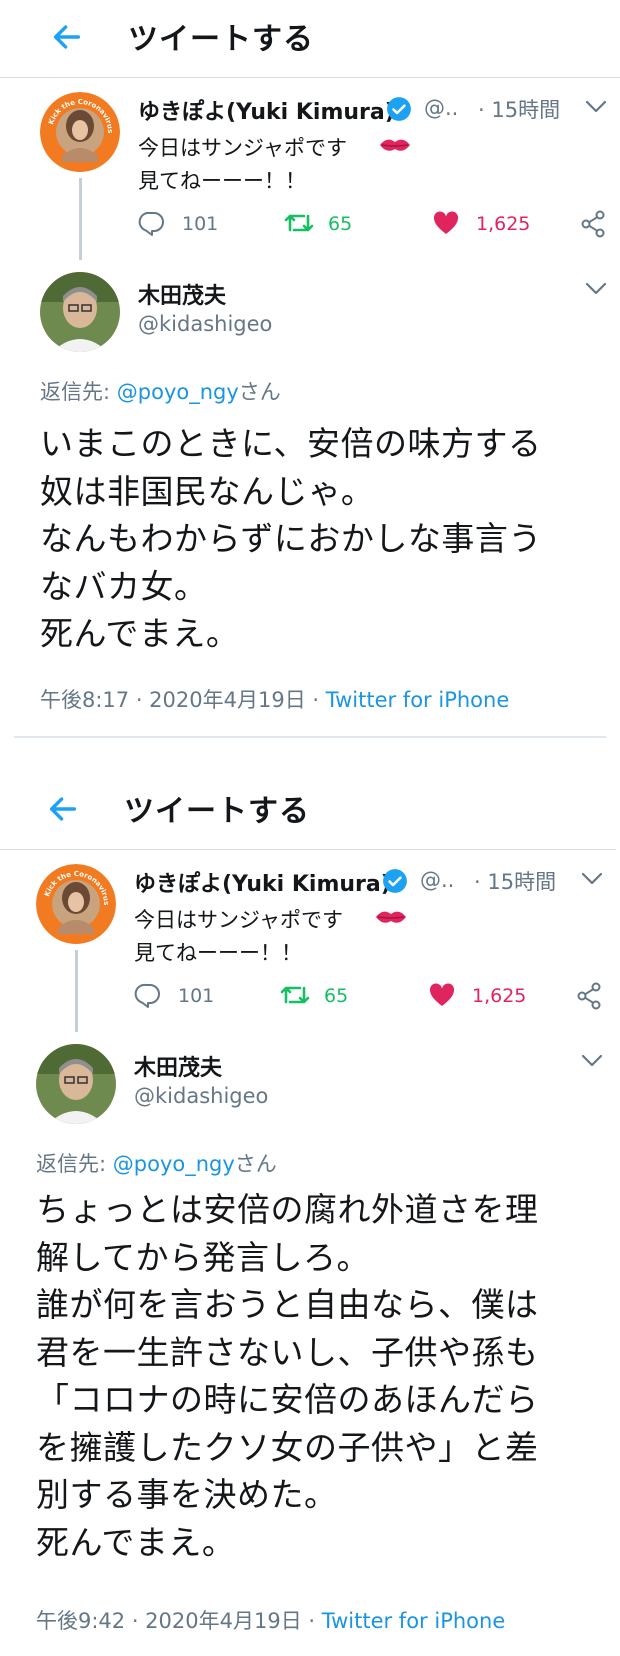 The height and width of the screenshot is (1656, 620). What do you see at coordinates (287, 1352) in the screenshot?
I see `tweet-text-line: 君を一生許さないし、子供や孫も` at bounding box center [287, 1352].